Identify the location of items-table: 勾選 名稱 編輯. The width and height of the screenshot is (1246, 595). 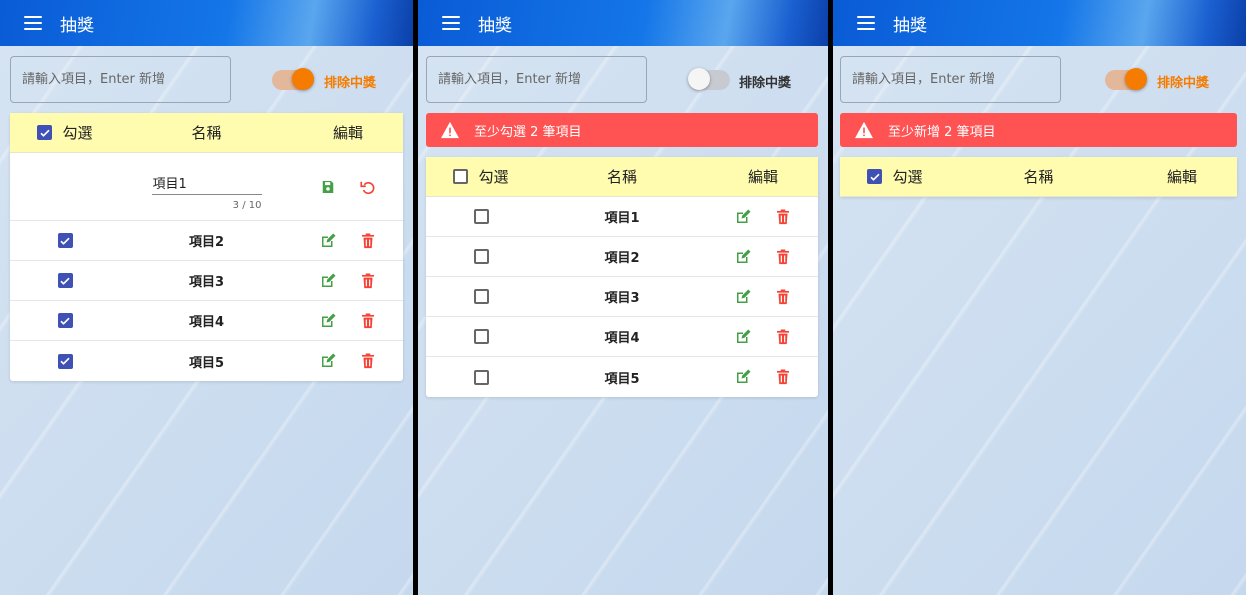
(1038, 177).